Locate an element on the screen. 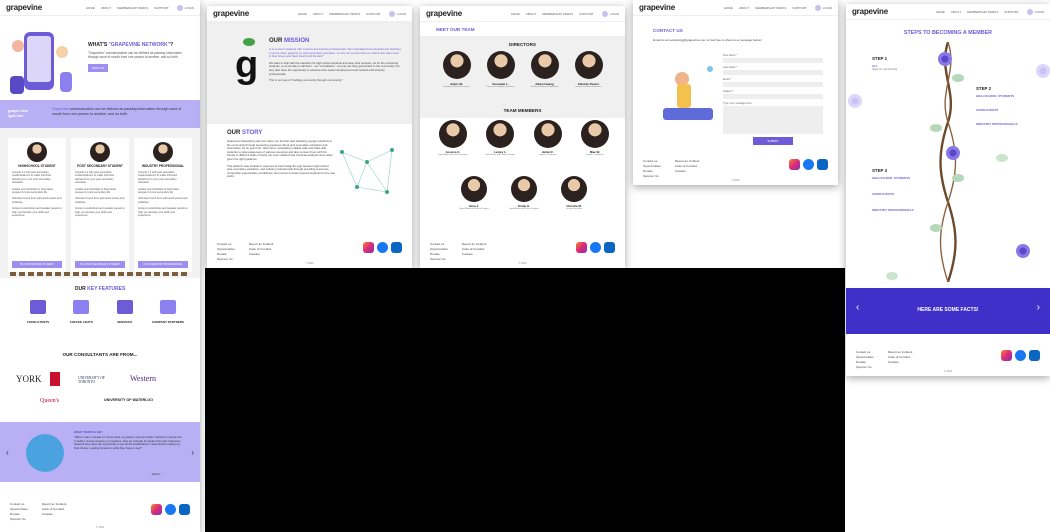 This screenshot has width=1050, height=532. feature-company-partners: COMPANY PARTNERS is located at coordinates (168, 312).